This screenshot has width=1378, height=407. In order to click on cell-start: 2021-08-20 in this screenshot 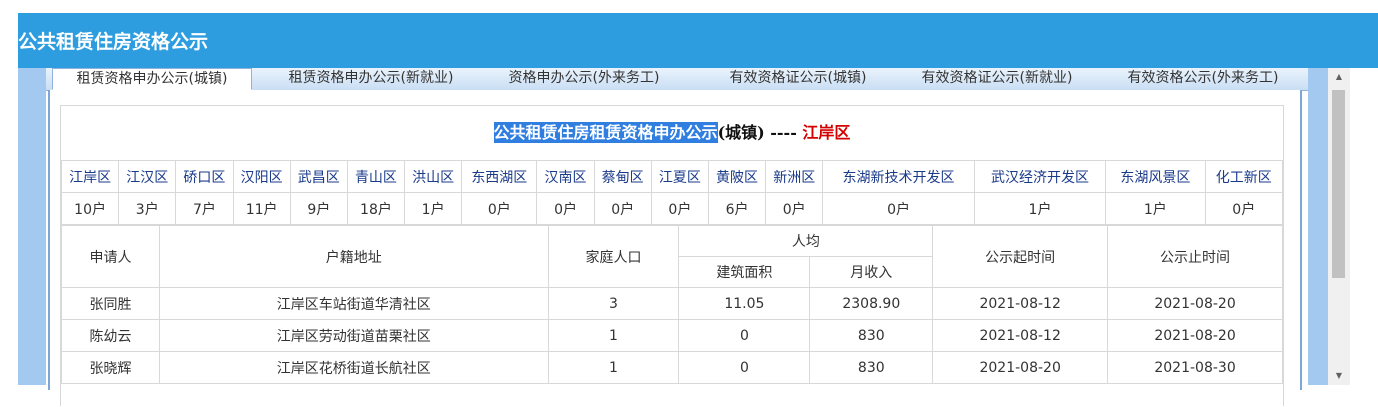, I will do `click(1020, 367)`.